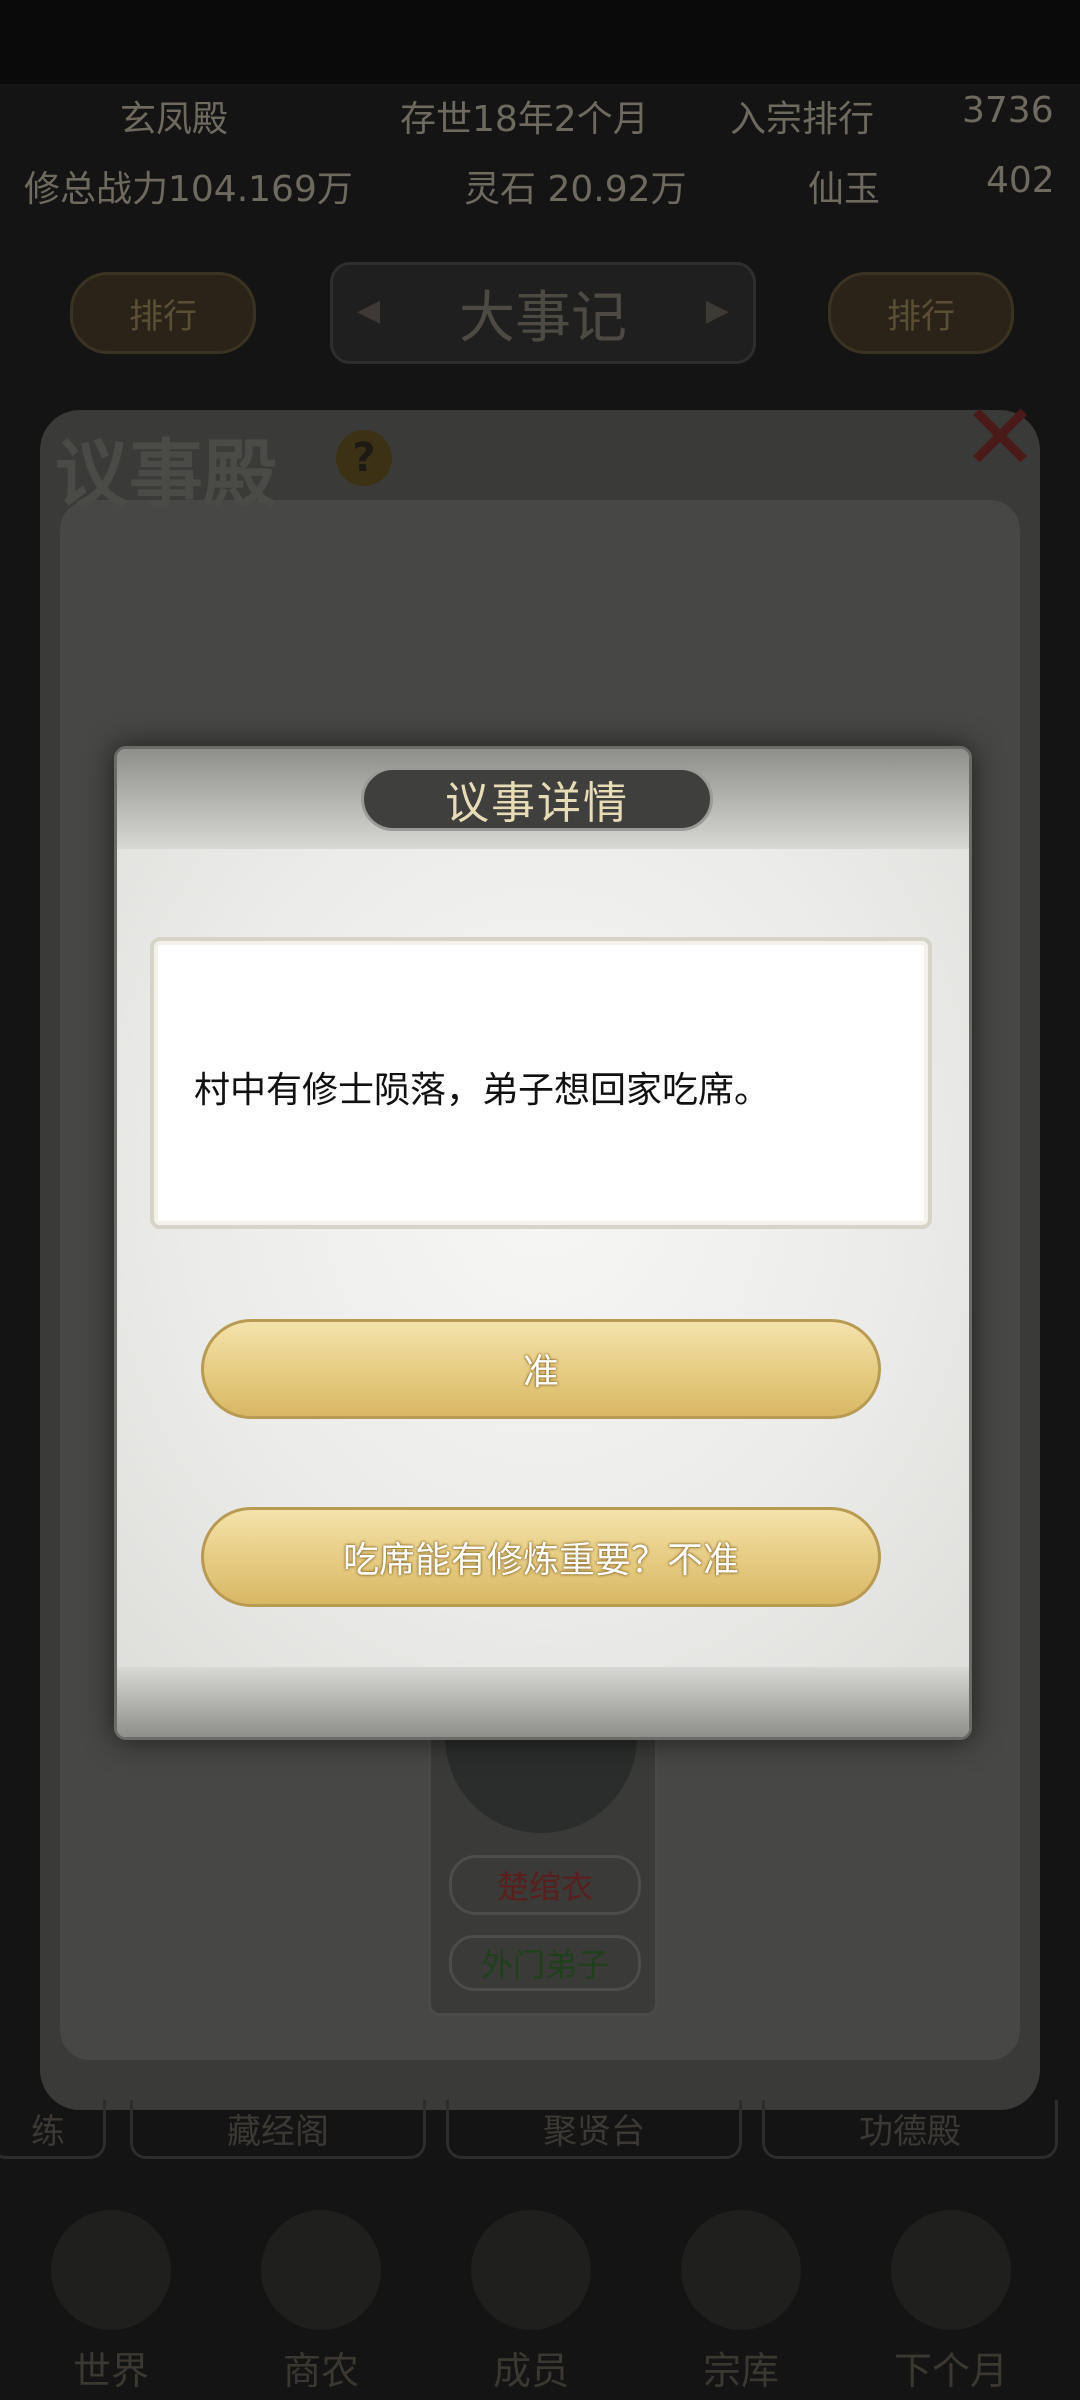 Image resolution: width=1080 pixels, height=2400 pixels. I want to click on dock-label: 世界, so click(110, 2371).